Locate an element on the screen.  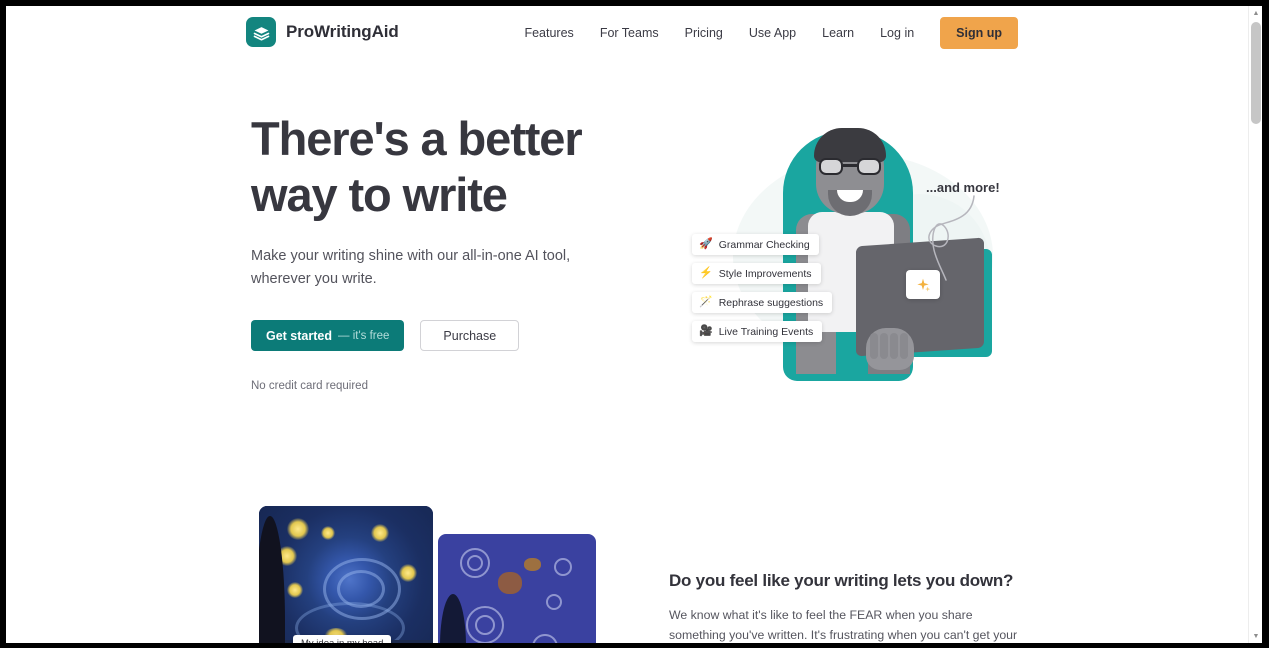
nav-link-use-app: Use App is located at coordinates (772, 33).